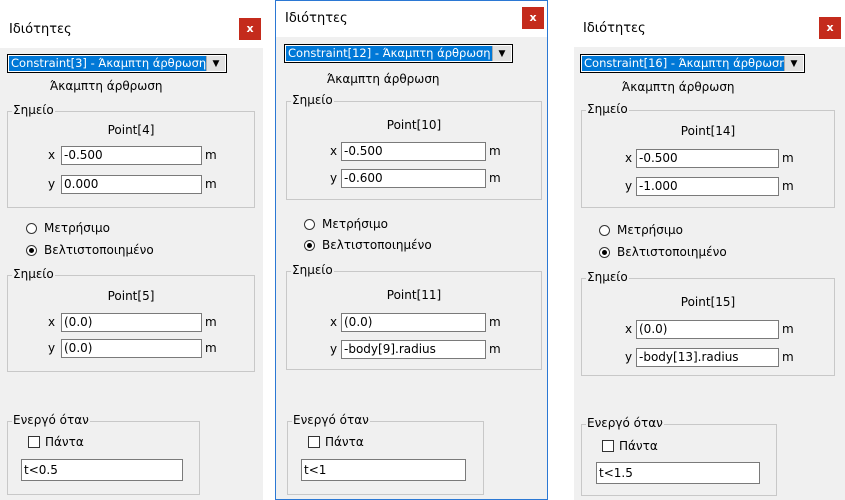  Describe the element at coordinates (707, 186) in the screenshot. I see `y-input: -1.000` at that location.